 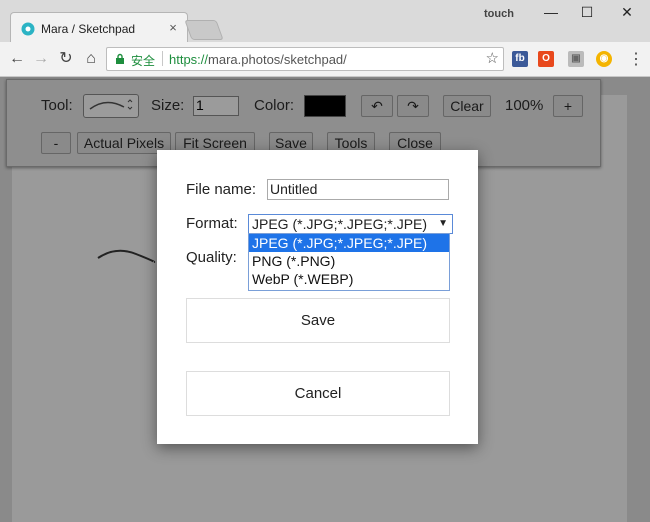 I want to click on secure-label: 安全, so click(x=143, y=61).